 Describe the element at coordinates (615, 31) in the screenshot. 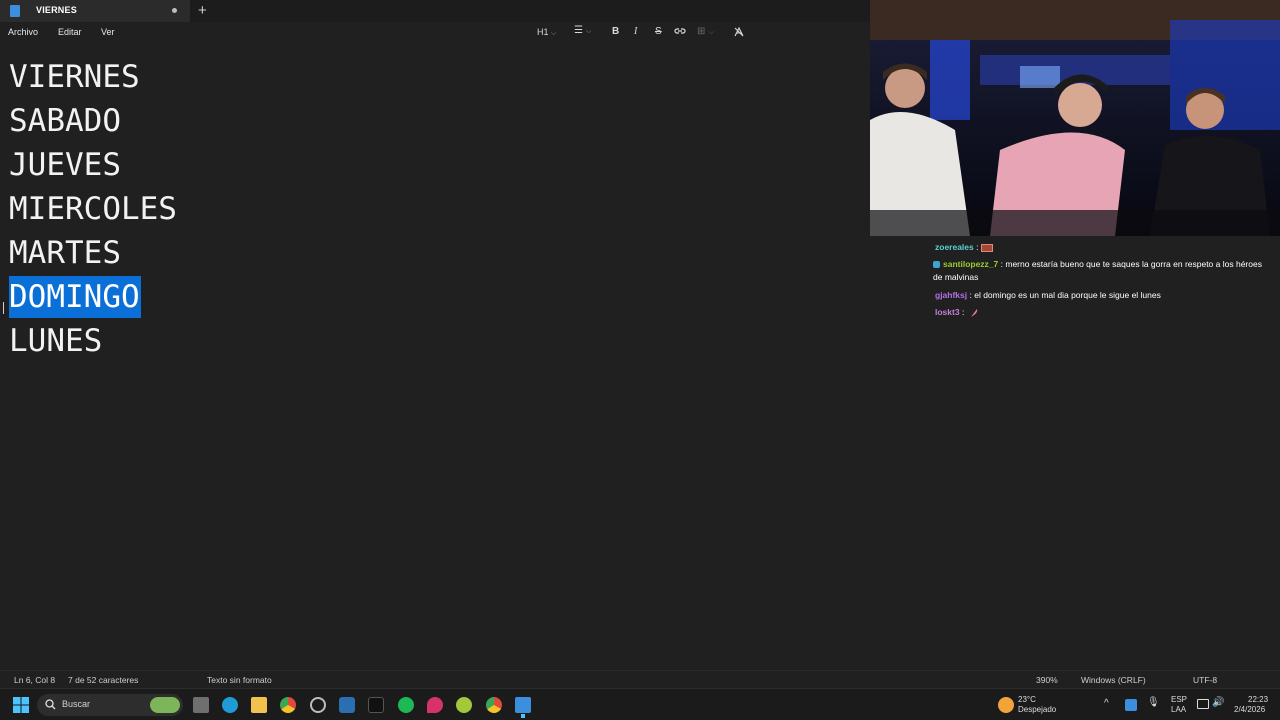

I see `bold-button: B` at that location.